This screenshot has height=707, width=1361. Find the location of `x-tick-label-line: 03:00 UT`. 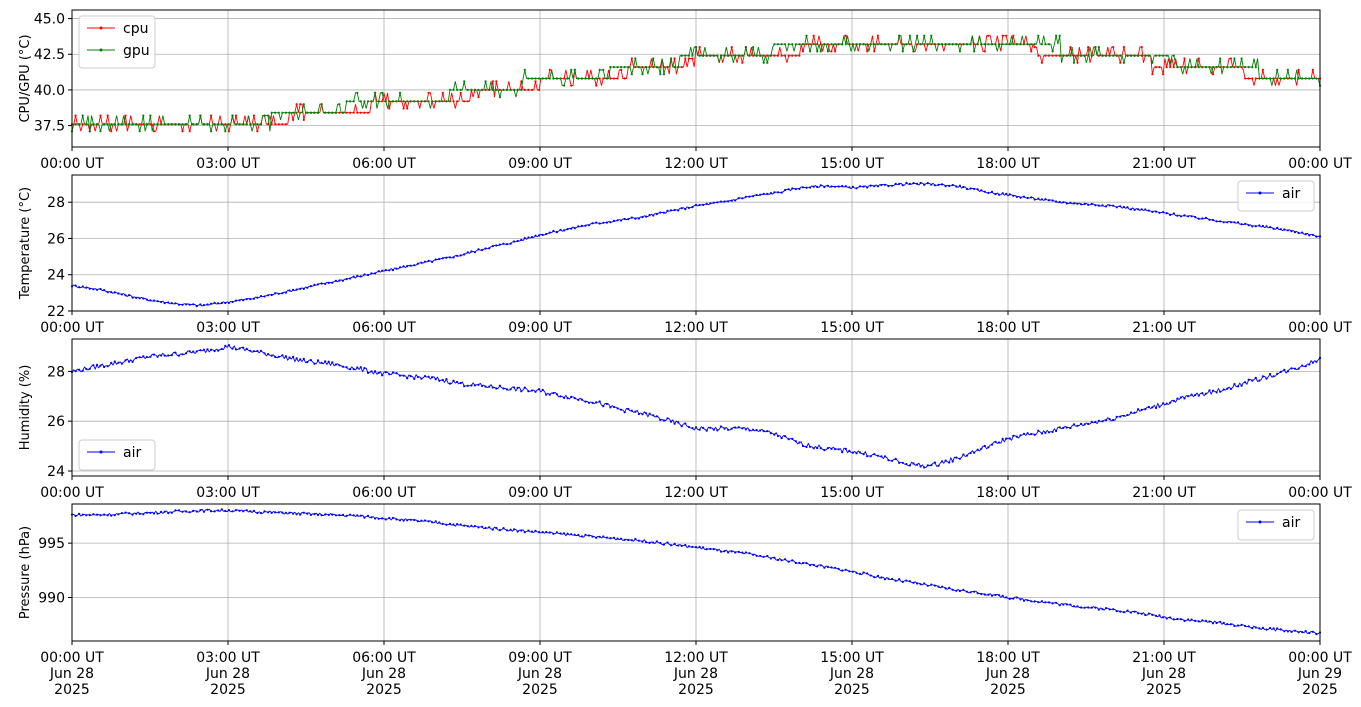

x-tick-label-line: 03:00 UT is located at coordinates (228, 658).